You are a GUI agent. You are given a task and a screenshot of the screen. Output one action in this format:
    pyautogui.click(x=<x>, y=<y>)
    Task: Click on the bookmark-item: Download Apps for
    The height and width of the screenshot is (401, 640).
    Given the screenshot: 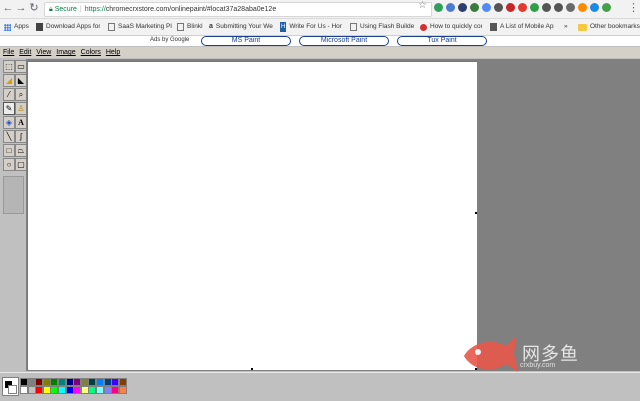 What is the action you would take?
    pyautogui.click(x=68, y=27)
    